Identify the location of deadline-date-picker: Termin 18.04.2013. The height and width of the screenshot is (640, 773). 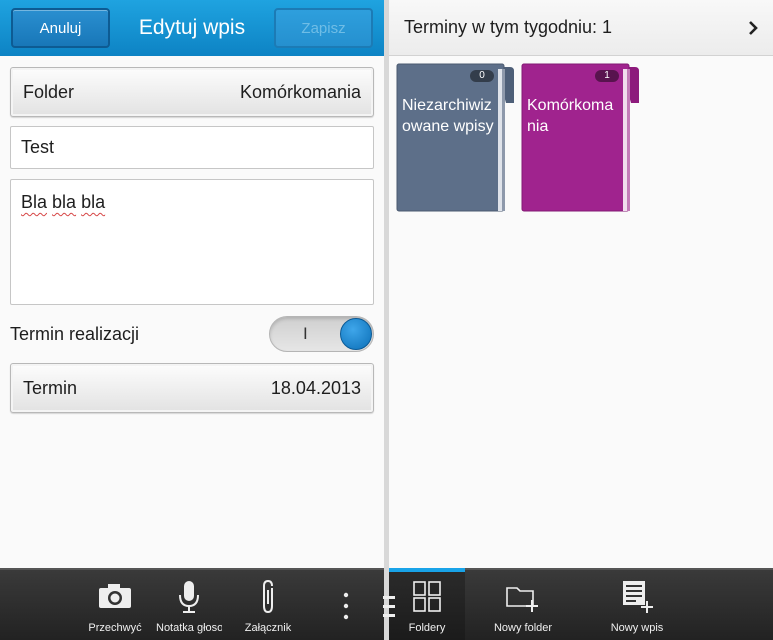
(192, 388).